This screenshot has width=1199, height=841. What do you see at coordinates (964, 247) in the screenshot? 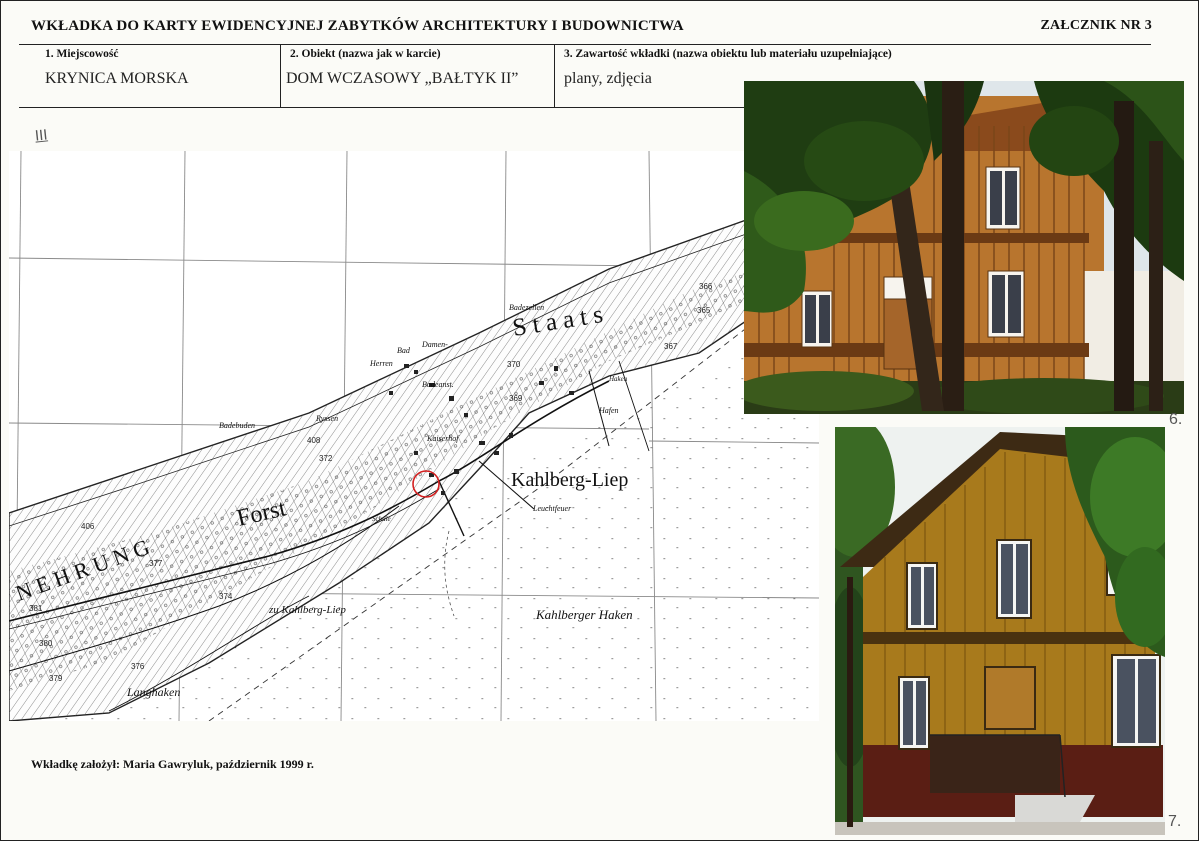
I see `photo-house-side-view` at bounding box center [964, 247].